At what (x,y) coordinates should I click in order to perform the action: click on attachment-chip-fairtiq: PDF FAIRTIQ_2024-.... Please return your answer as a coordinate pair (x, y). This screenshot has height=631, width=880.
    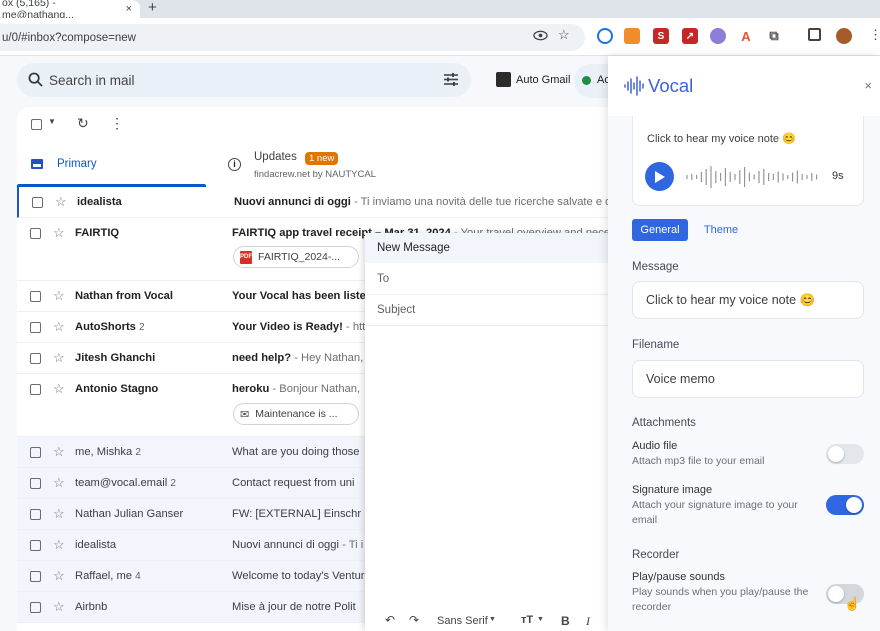
    Looking at the image, I should click on (296, 257).